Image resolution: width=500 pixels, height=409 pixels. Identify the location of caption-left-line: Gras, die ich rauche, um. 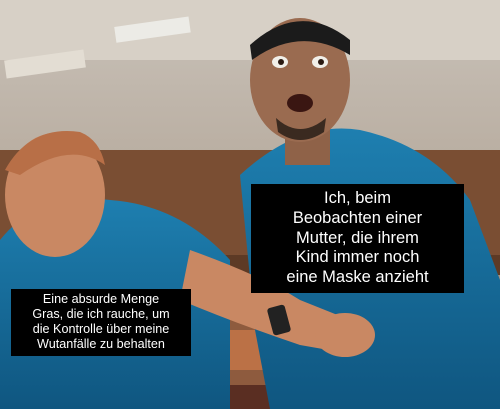
(101, 314).